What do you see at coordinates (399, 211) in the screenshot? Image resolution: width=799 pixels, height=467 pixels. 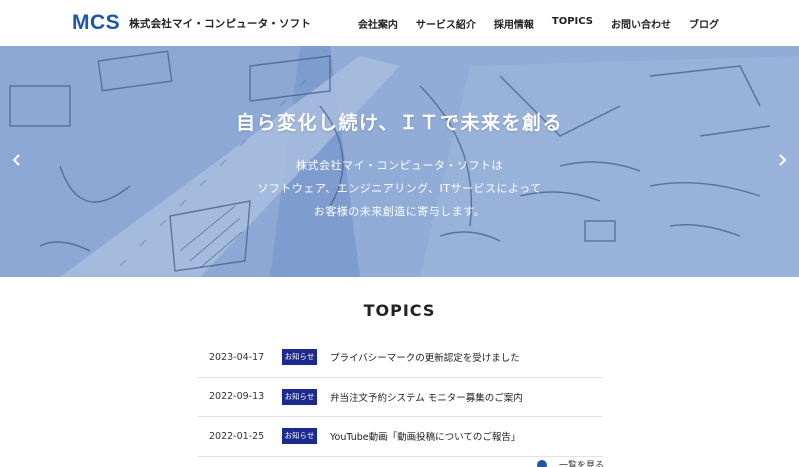 I see `hero-text-line-3: お客様の未来創造に寄与します。` at bounding box center [399, 211].